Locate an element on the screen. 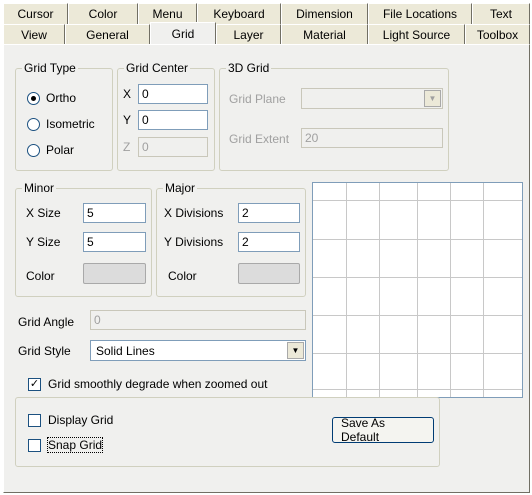  isometric-radio is located at coordinates (33, 124).